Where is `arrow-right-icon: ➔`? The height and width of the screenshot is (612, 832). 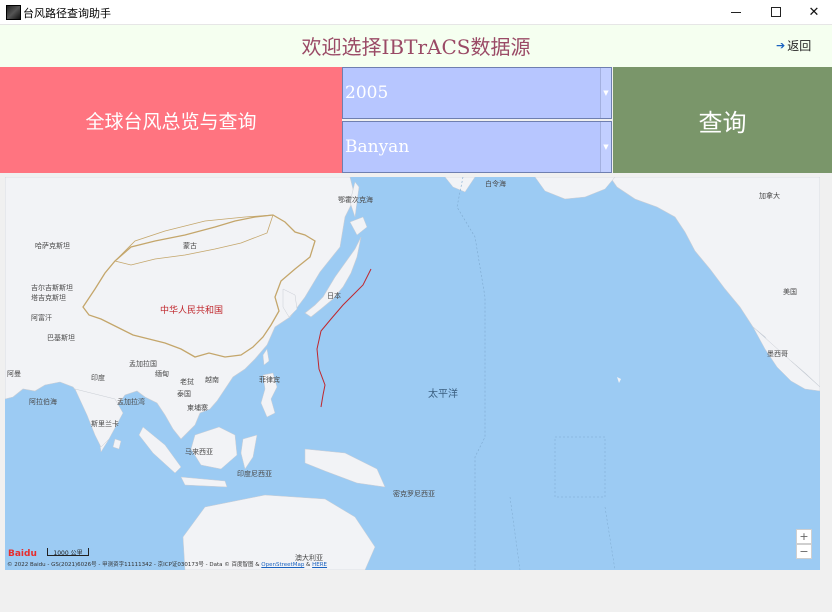
arrow-right-icon: ➔ is located at coordinates (781, 45).